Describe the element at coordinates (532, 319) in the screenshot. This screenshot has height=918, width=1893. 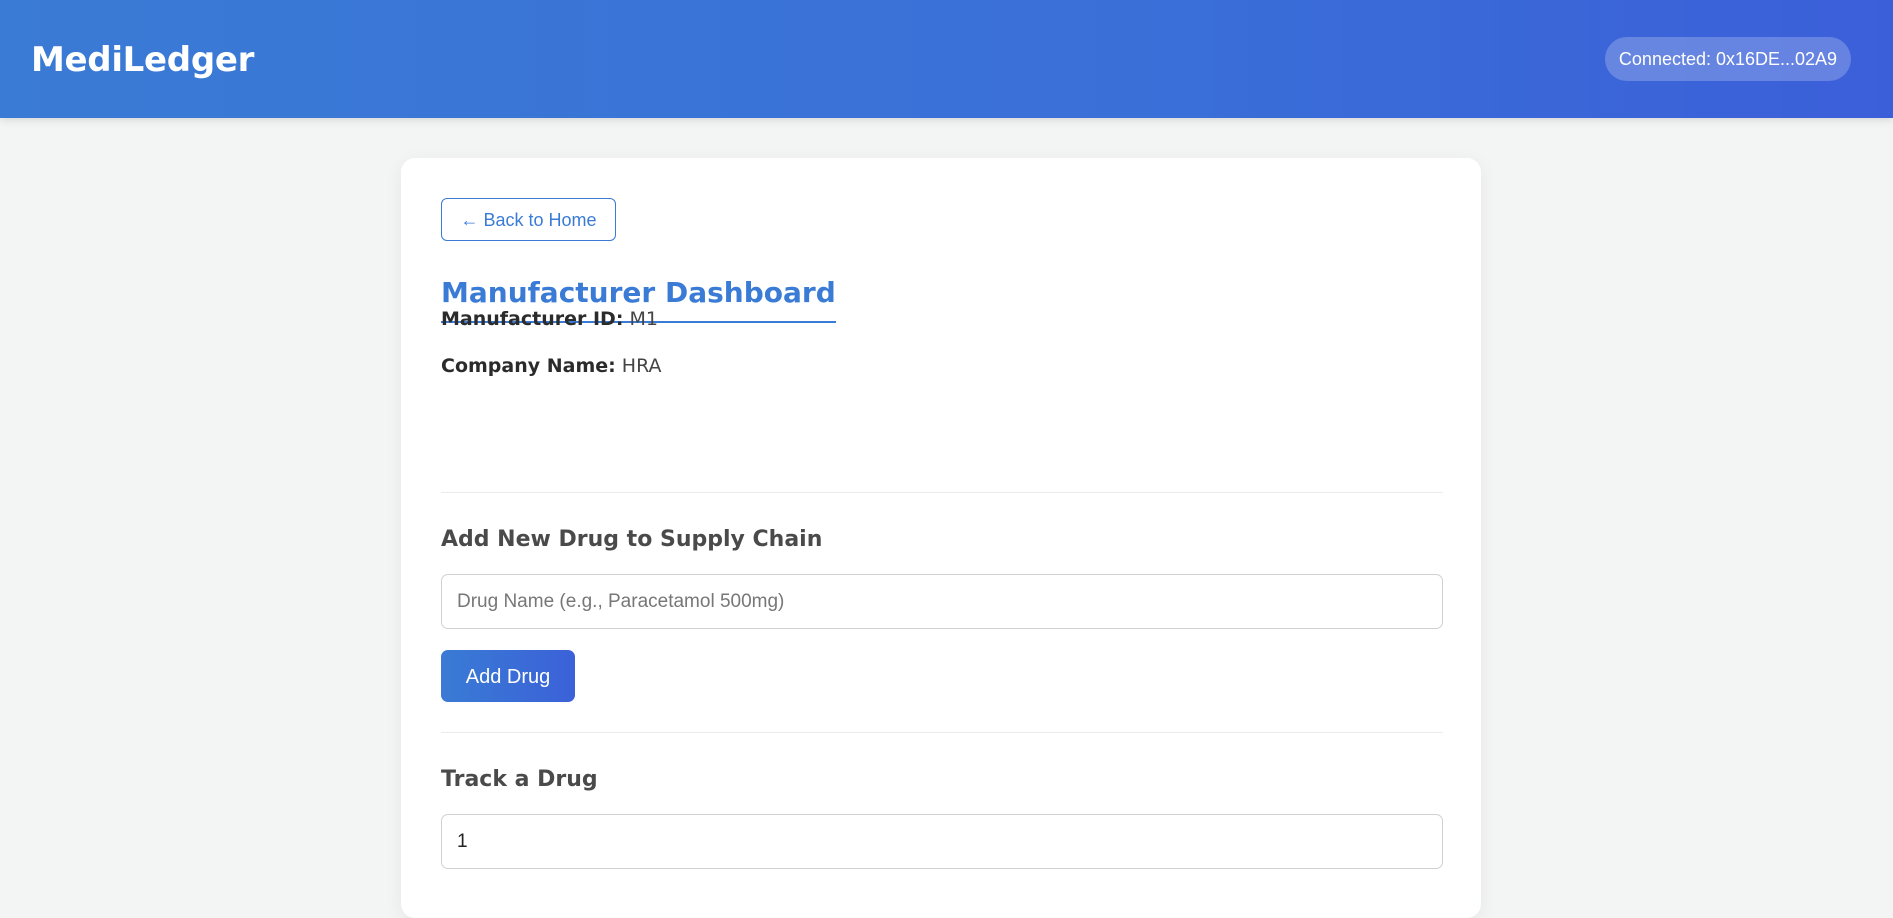
I see `manufacturer-id-label: Manufacturer ID:` at that location.